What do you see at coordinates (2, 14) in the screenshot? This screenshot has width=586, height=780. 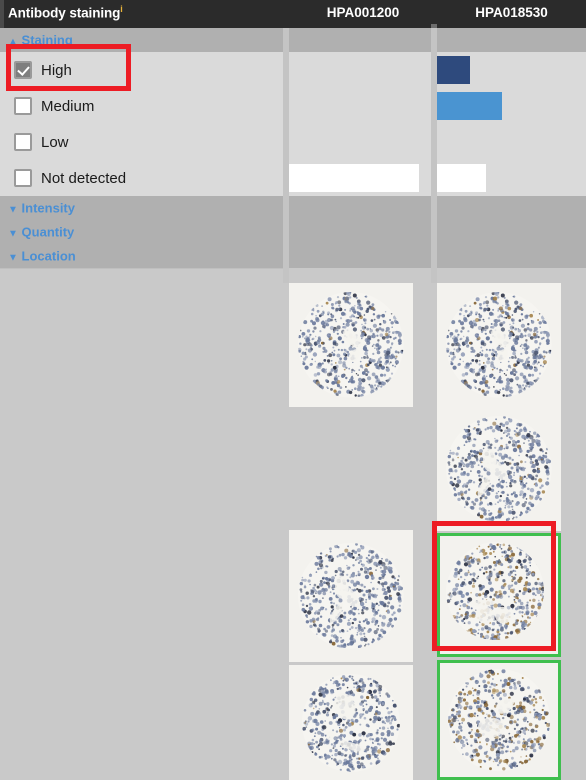 I see `header-left-rule` at bounding box center [2, 14].